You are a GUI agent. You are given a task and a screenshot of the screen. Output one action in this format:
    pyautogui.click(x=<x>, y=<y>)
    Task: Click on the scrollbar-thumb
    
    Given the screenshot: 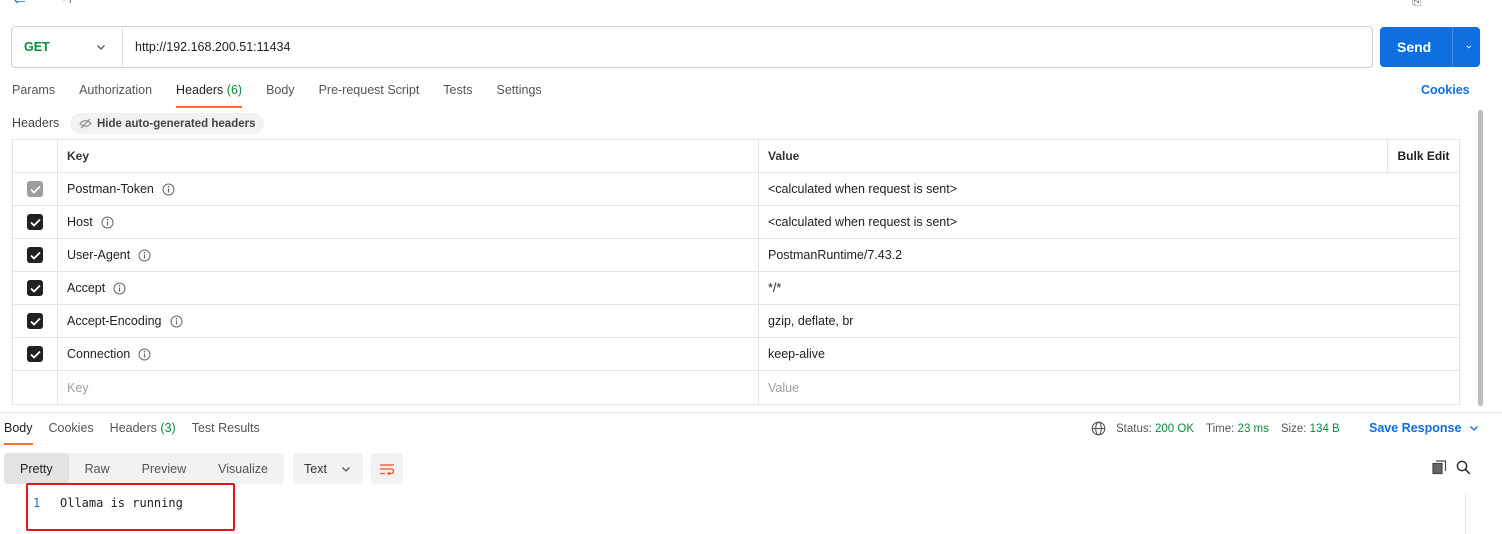 What is the action you would take?
    pyautogui.click(x=1480, y=258)
    